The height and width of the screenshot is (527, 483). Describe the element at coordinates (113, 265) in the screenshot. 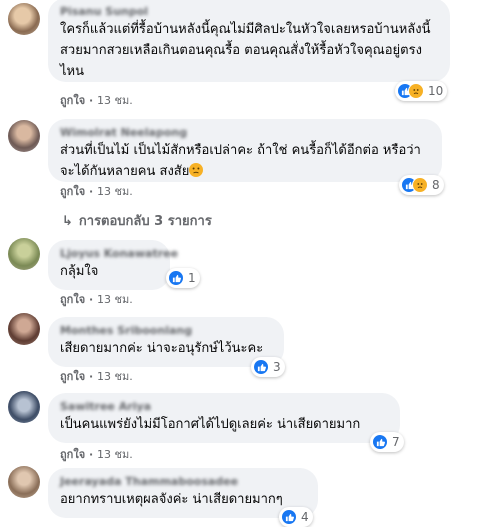

I see `comment-bubble: Ljoyus Konawatree กลุ้มใจ` at that location.